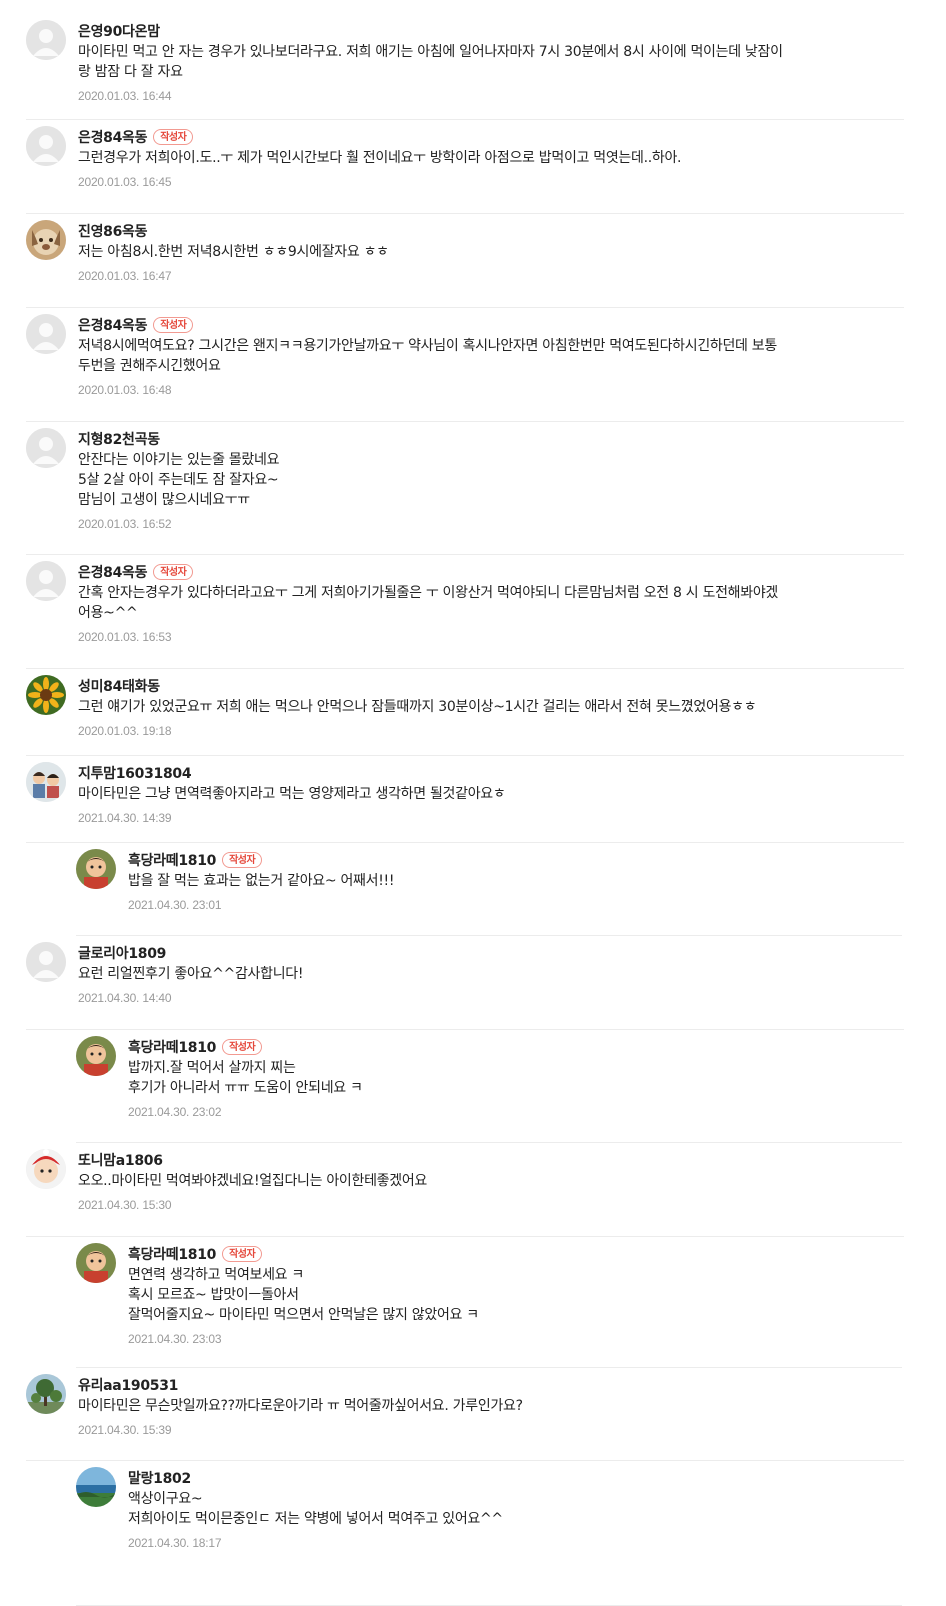 The height and width of the screenshot is (1606, 946). I want to click on comment-date: 2020.01.03. 16:44, so click(125, 96).